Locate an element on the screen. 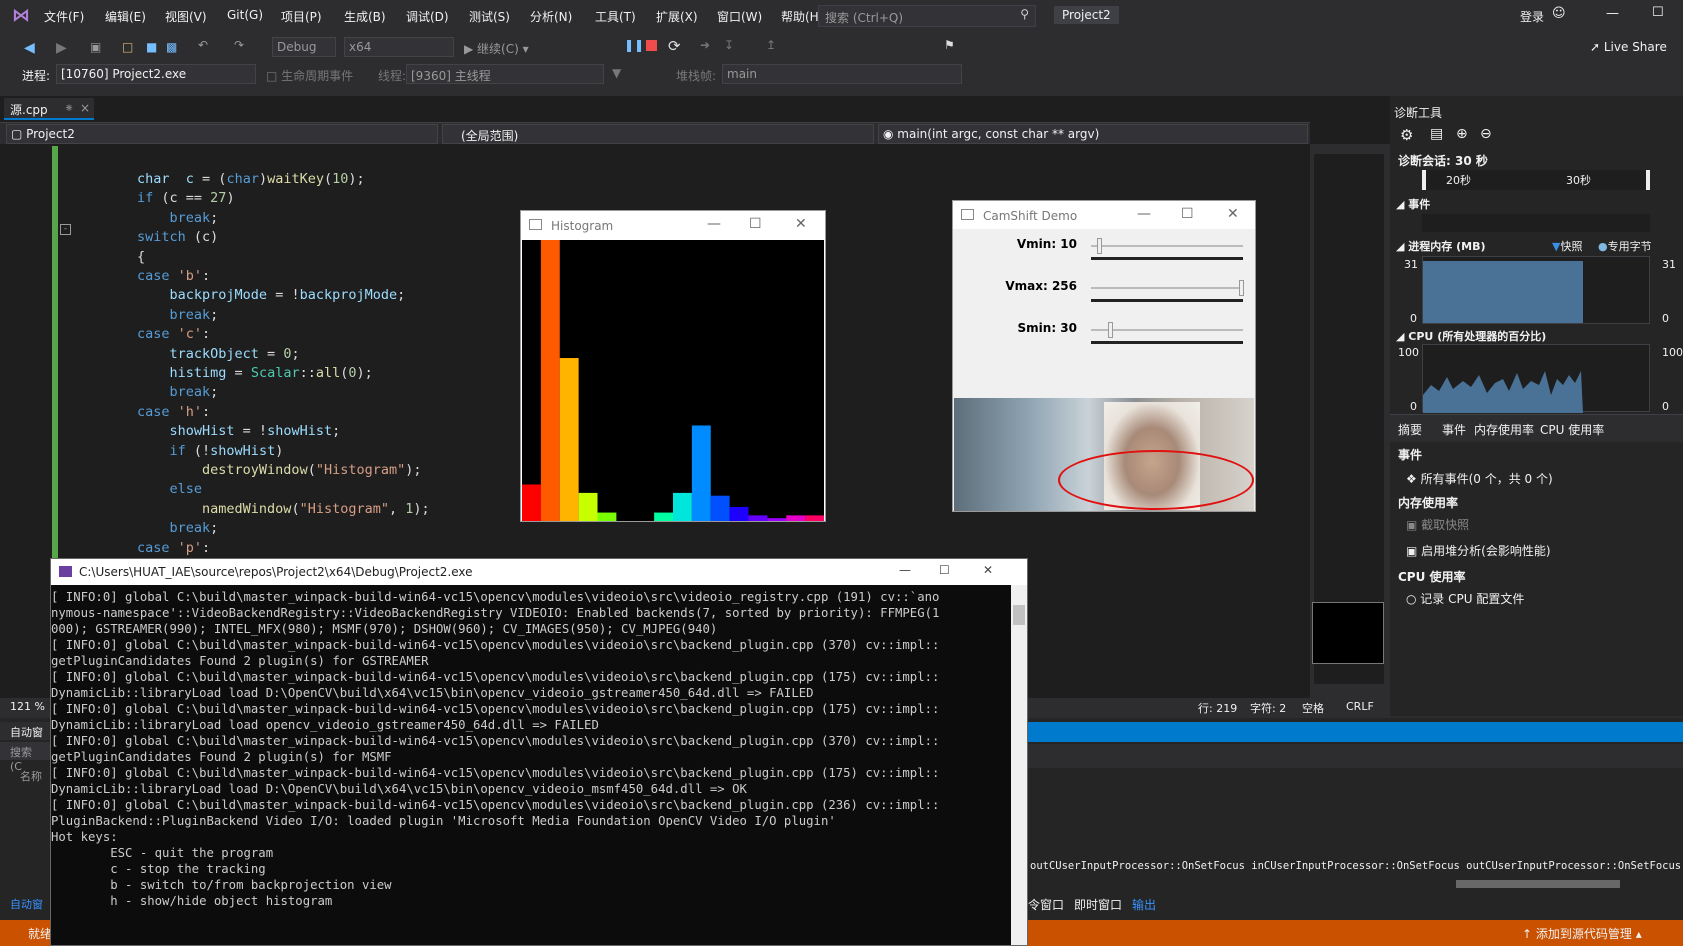 The height and width of the screenshot is (946, 1683). process-select: [10760] Project2.exe is located at coordinates (156, 74).